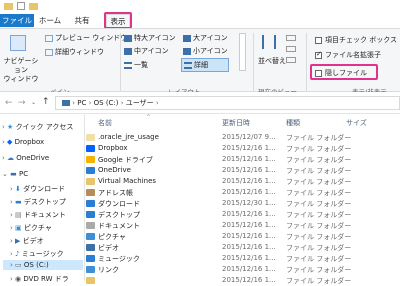 This screenshot has height=286, width=400. Describe the element at coordinates (9, 103) in the screenshot. I see `back-icon: ←` at that location.